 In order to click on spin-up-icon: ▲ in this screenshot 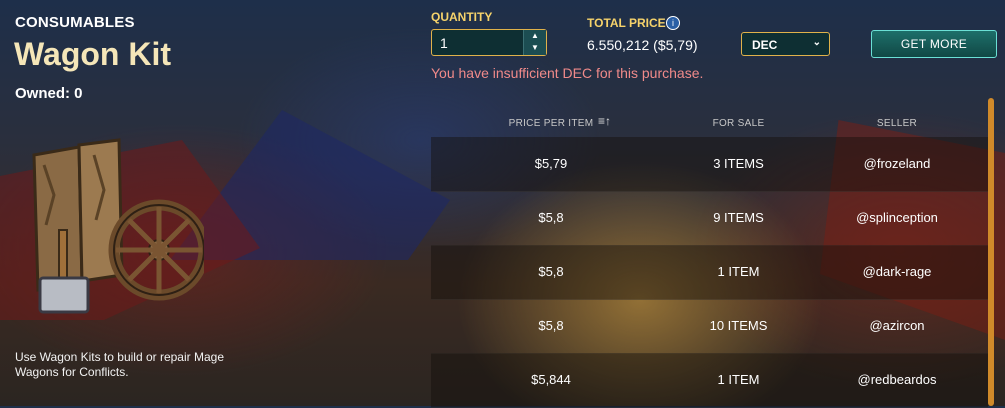, I will do `click(535, 36)`.